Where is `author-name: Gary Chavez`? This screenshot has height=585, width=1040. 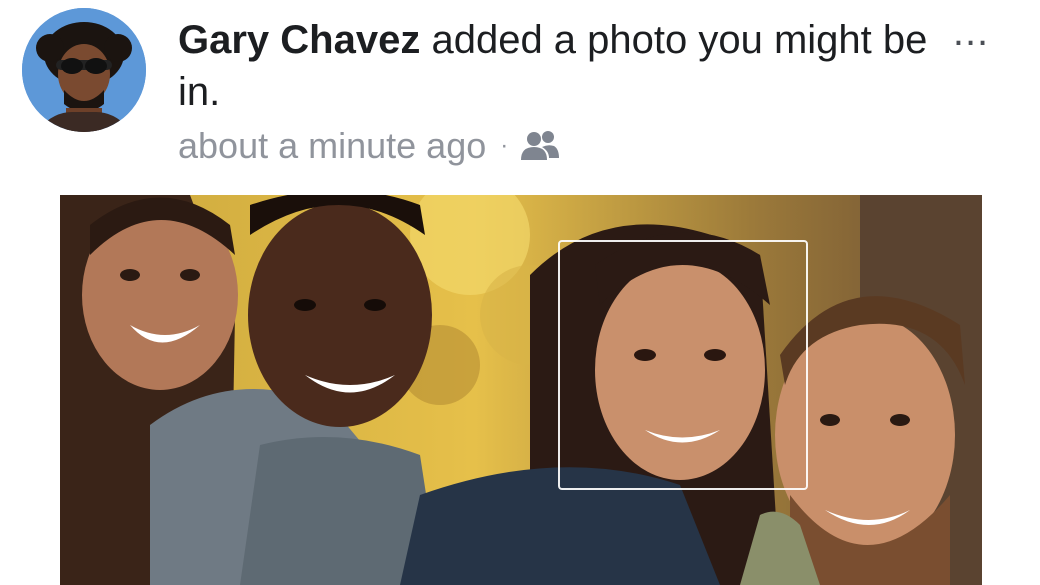
author-name: Gary Chavez is located at coordinates (299, 40).